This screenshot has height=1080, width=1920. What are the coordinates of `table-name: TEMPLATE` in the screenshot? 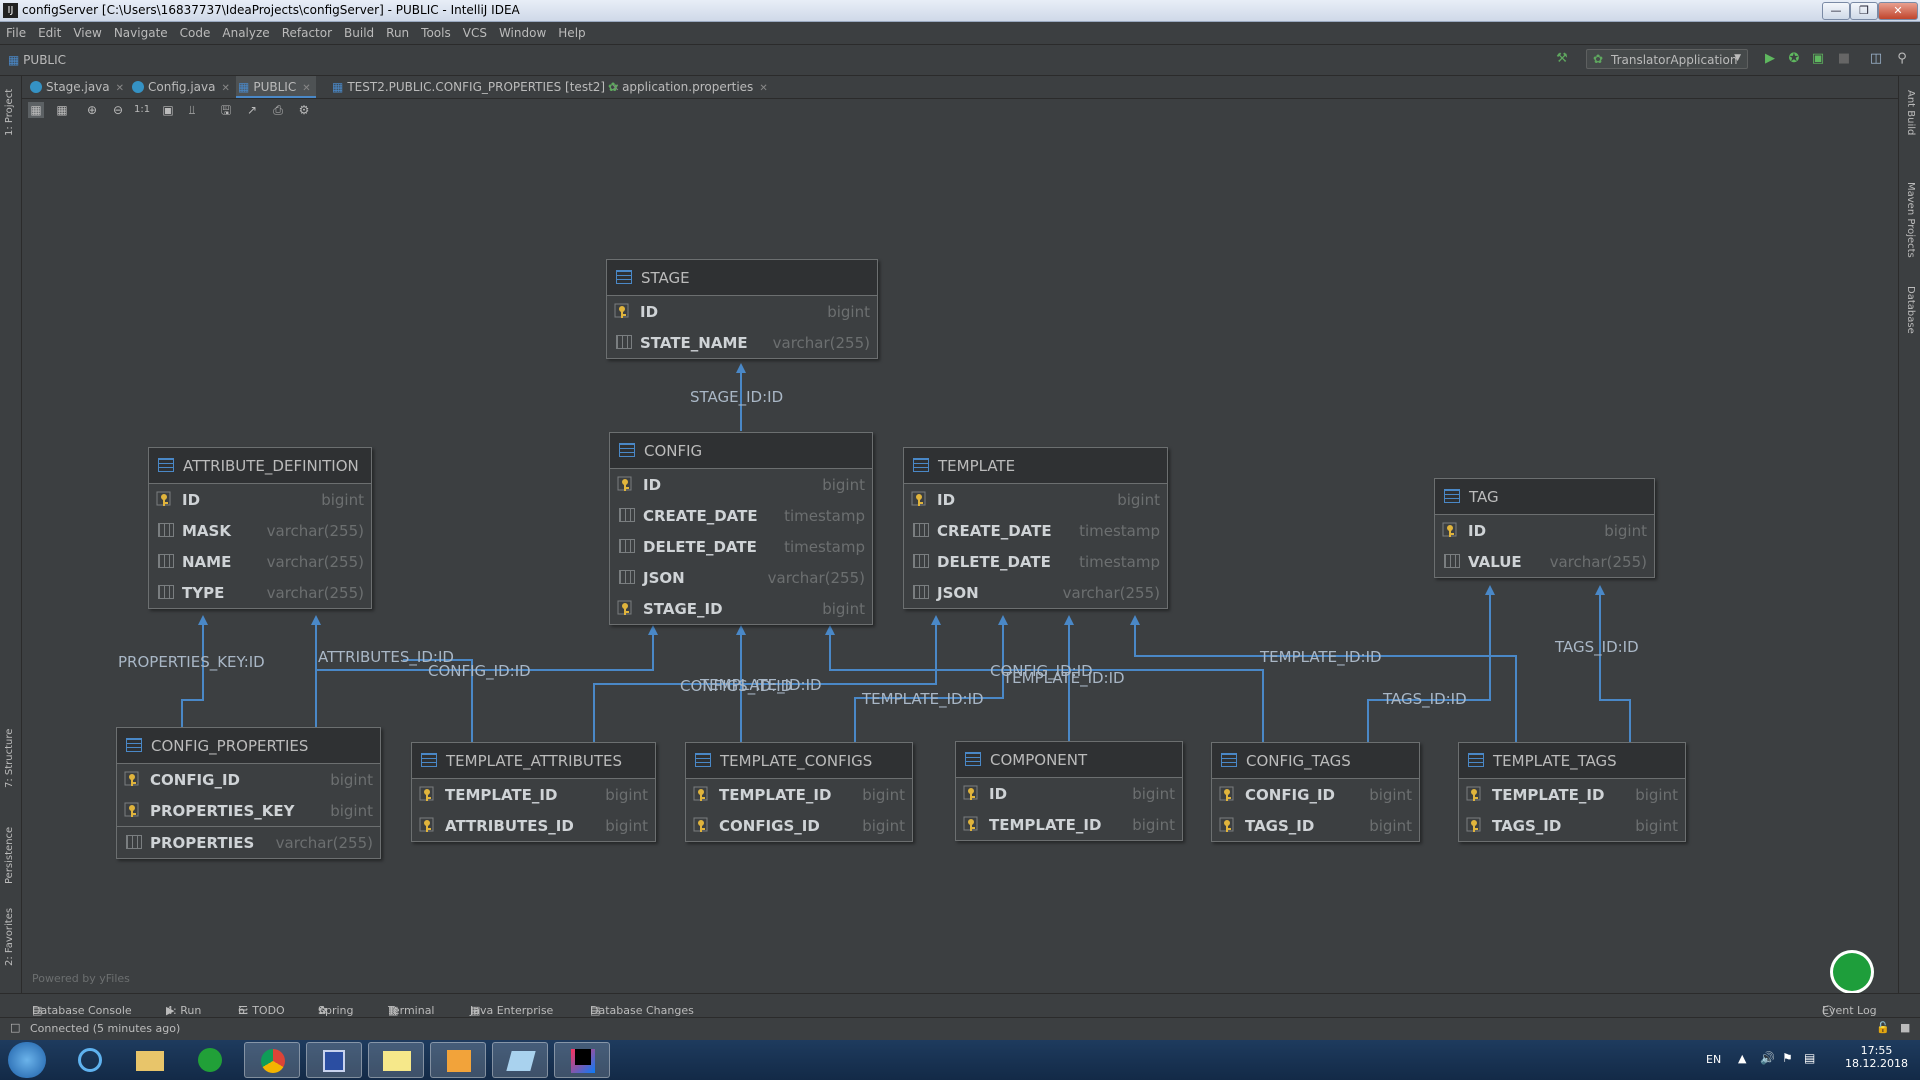 It's located at (977, 466).